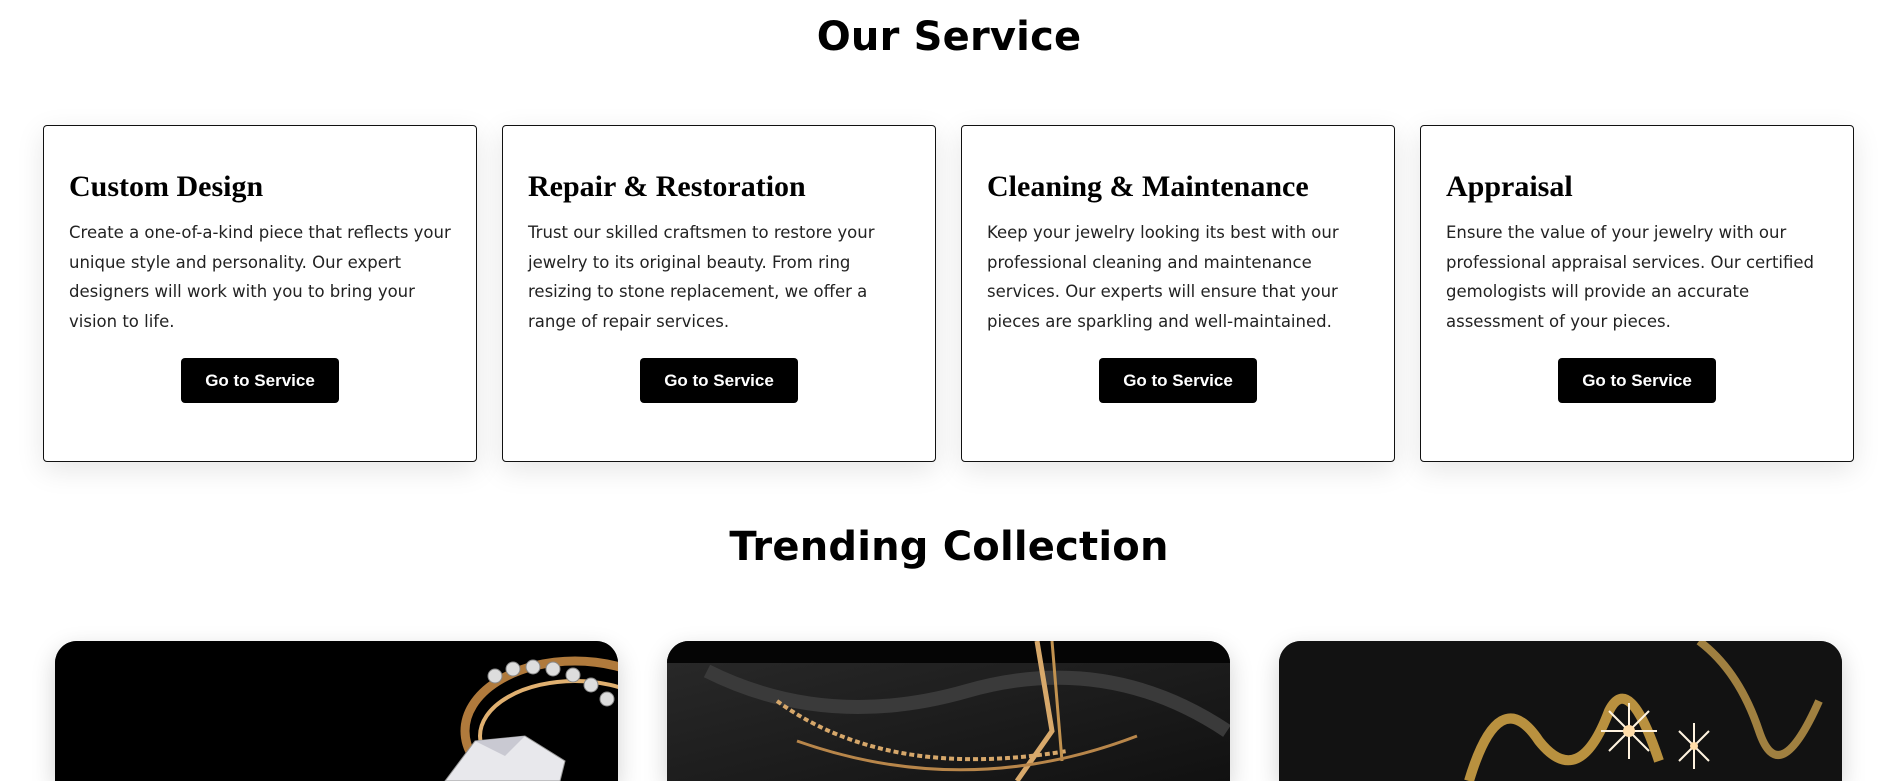 The width and height of the screenshot is (1898, 781). I want to click on trending-item-necklace, so click(948, 711).